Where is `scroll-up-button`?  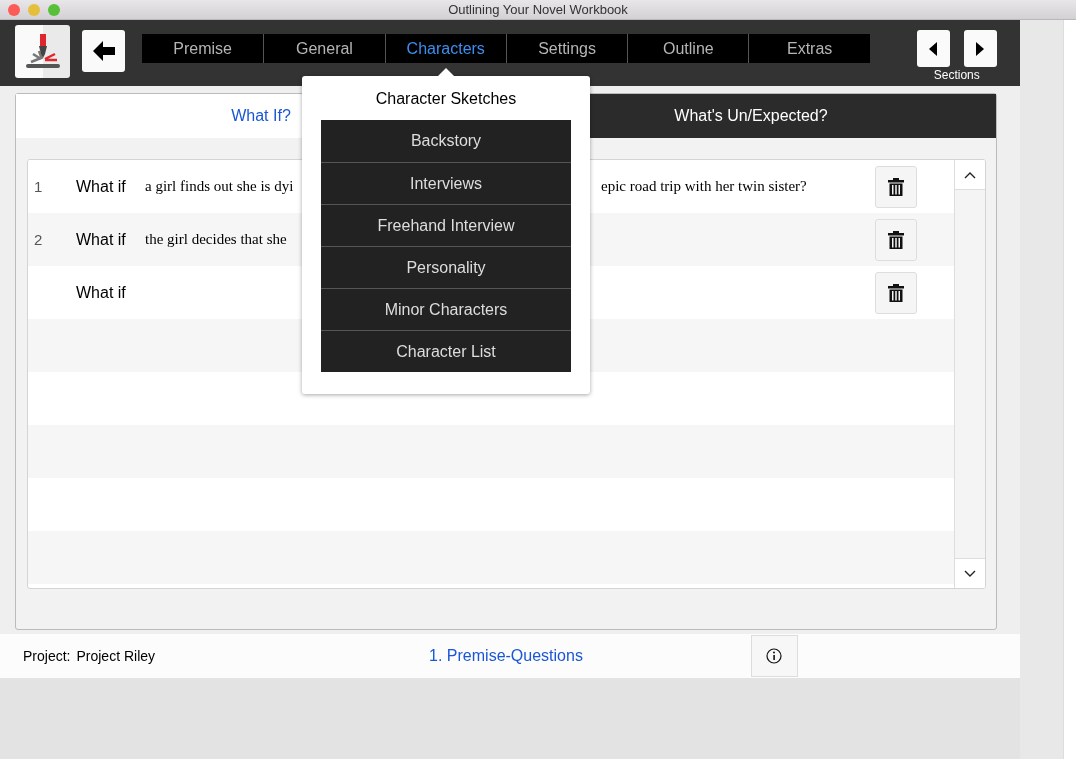 scroll-up-button is located at coordinates (970, 175).